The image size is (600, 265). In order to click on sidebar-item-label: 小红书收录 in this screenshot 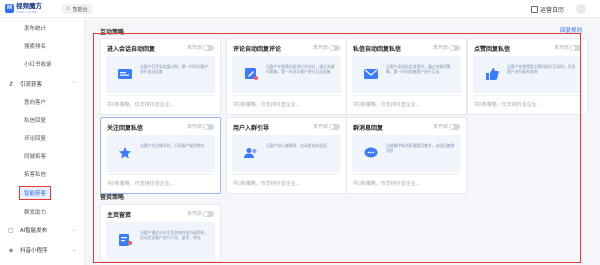, I will do `click(38, 65)`.